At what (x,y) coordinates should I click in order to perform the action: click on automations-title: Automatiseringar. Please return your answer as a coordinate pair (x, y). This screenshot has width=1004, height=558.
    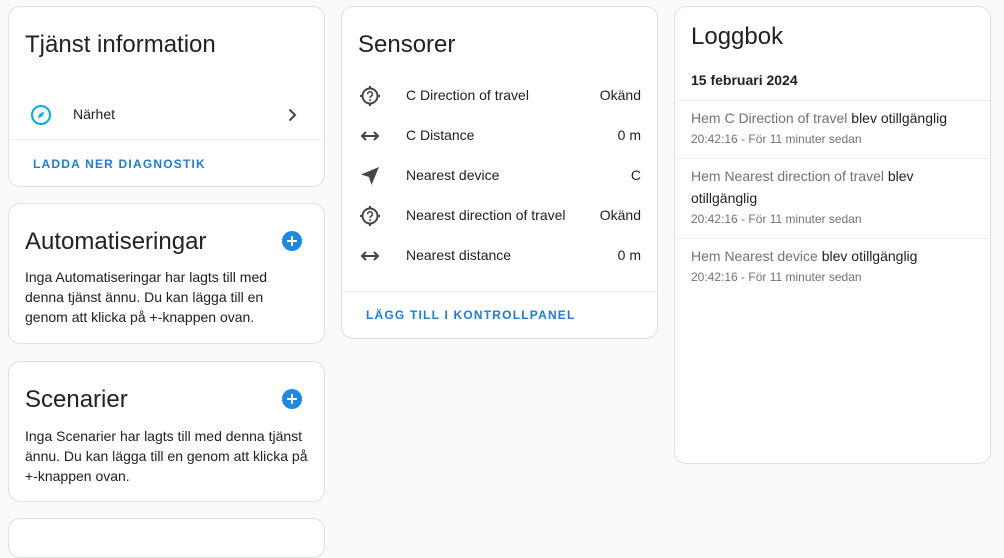
    Looking at the image, I should click on (116, 241).